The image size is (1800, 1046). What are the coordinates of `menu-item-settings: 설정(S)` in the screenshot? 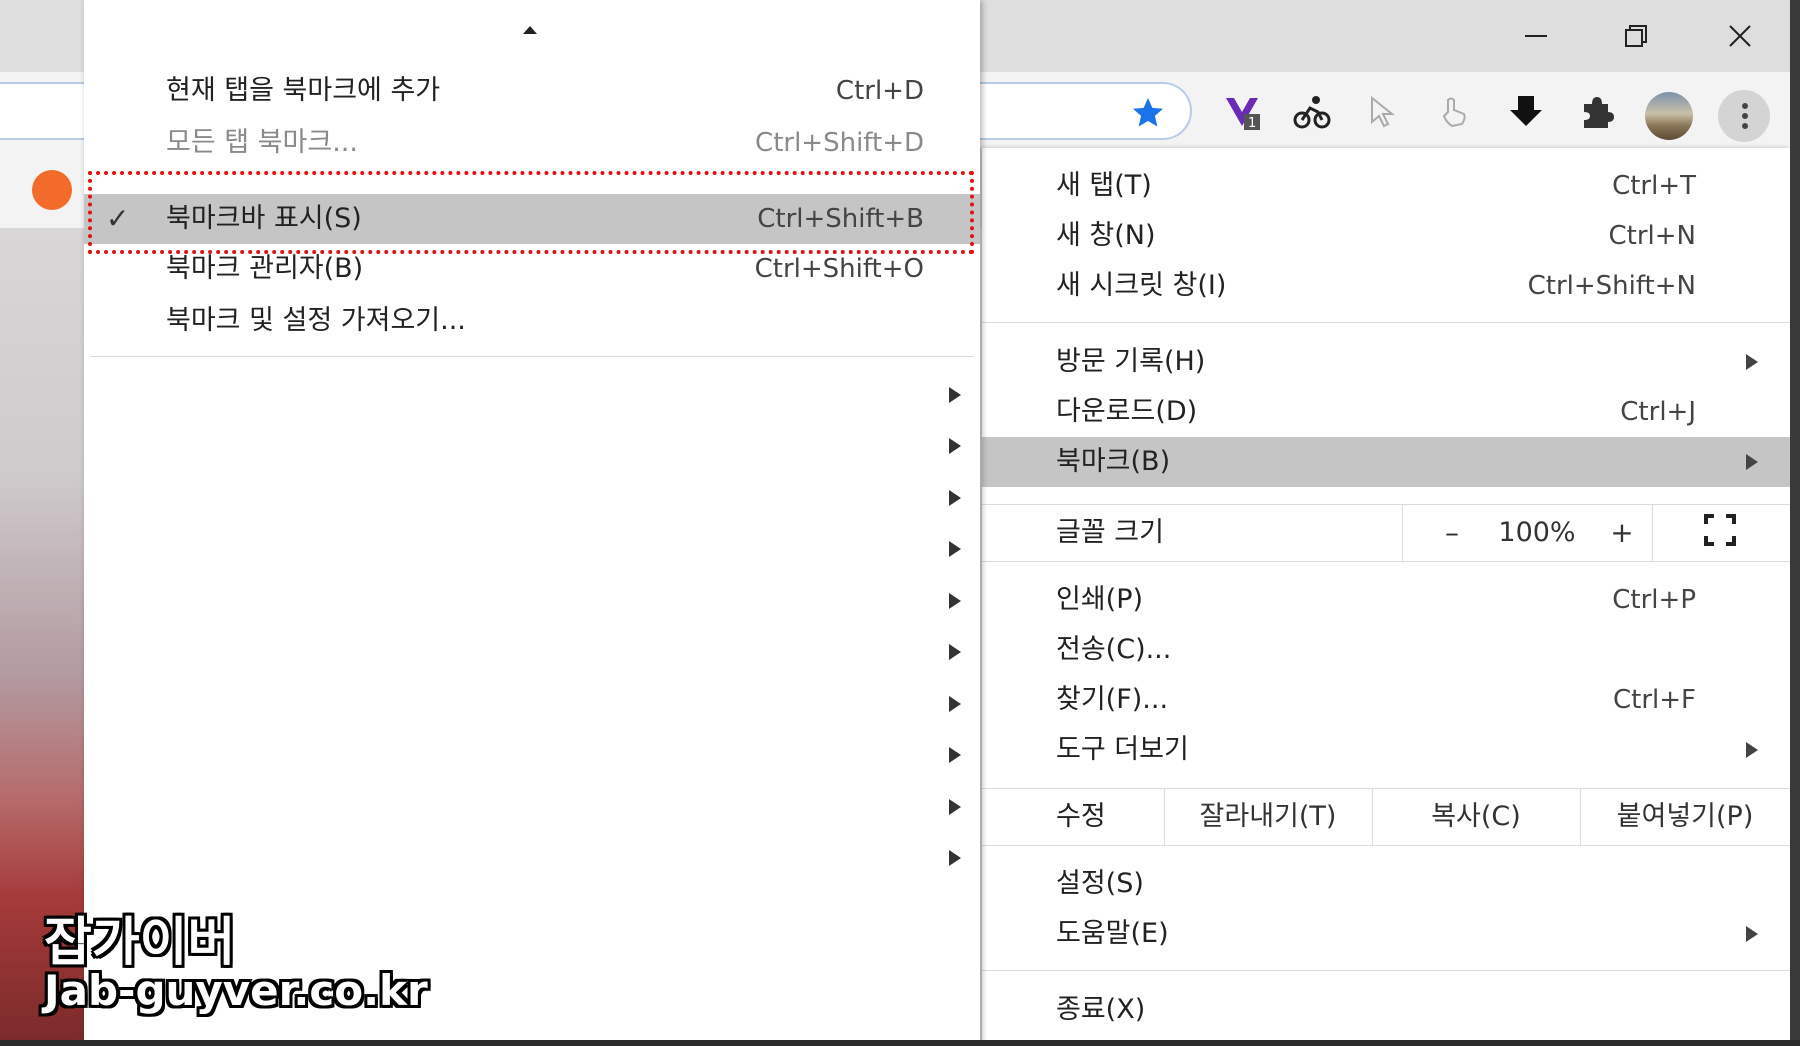 It's located at (1386, 884).